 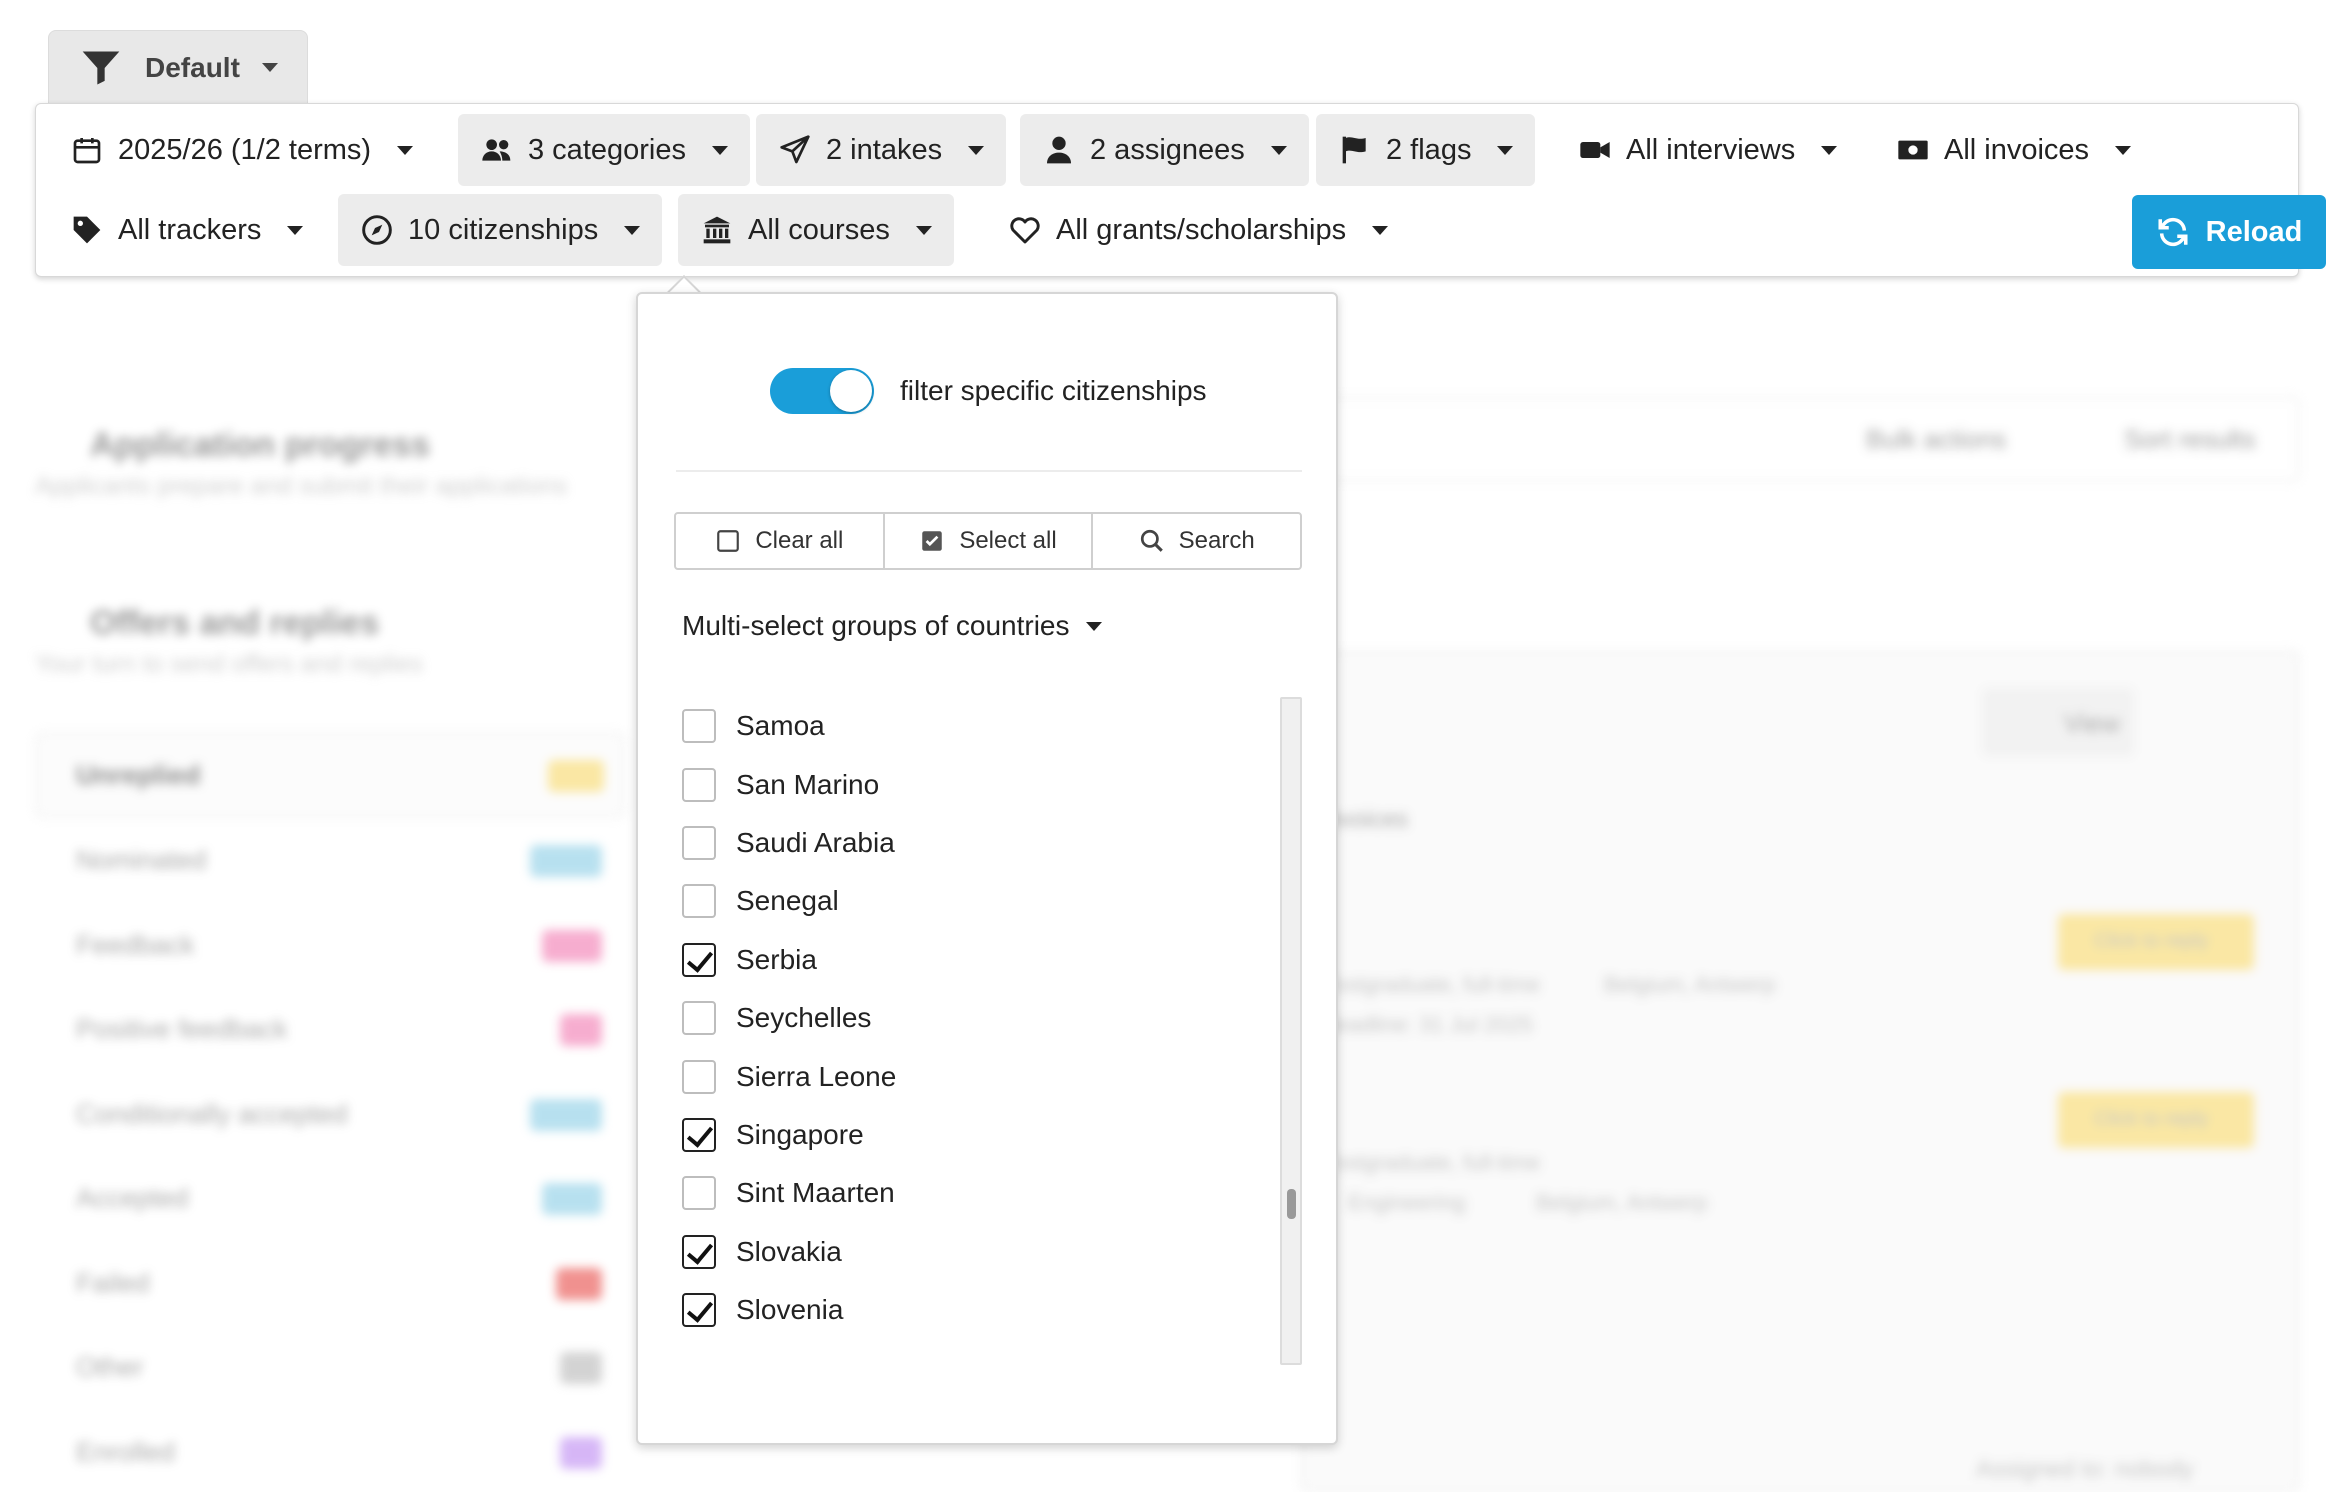 What do you see at coordinates (192, 67) in the screenshot?
I see `preset-label: Default` at bounding box center [192, 67].